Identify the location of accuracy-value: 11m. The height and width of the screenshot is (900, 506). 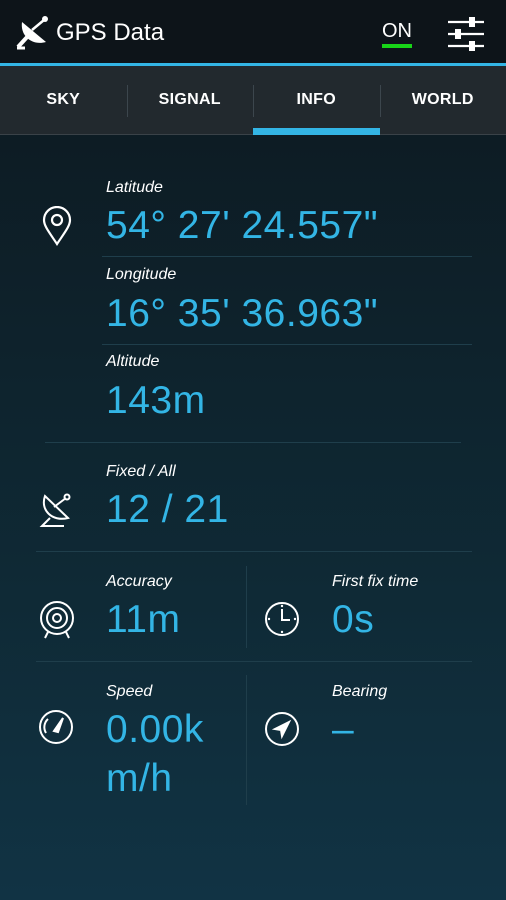
(143, 619).